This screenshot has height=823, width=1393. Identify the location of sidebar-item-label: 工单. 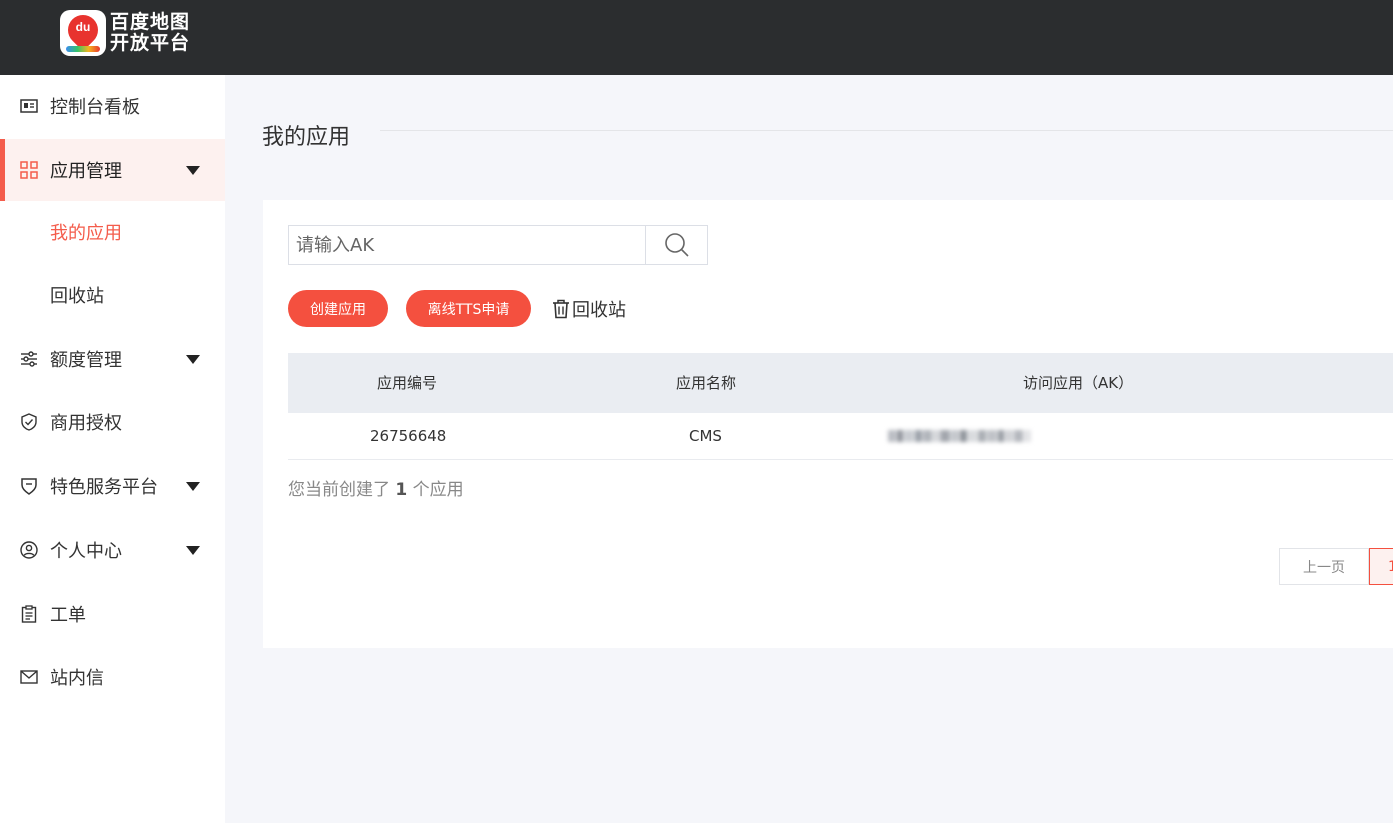
(68, 615).